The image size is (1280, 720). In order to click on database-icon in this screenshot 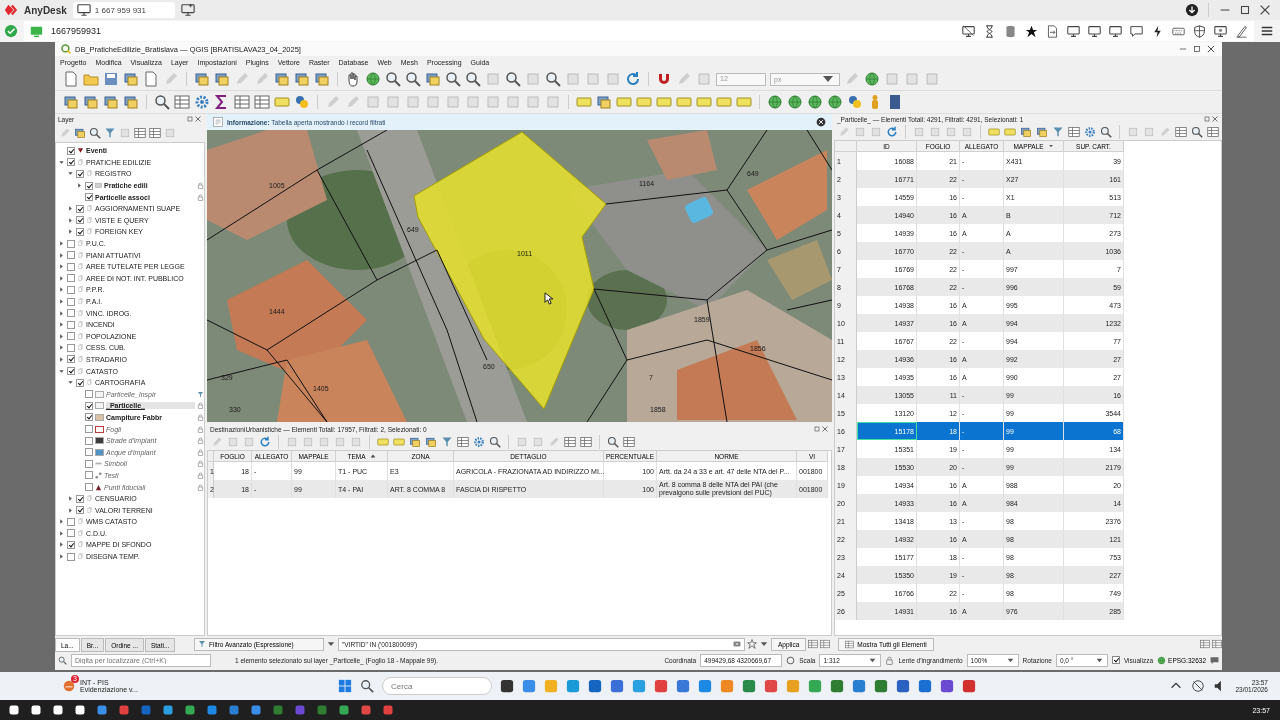, I will do `click(1010, 31)`.